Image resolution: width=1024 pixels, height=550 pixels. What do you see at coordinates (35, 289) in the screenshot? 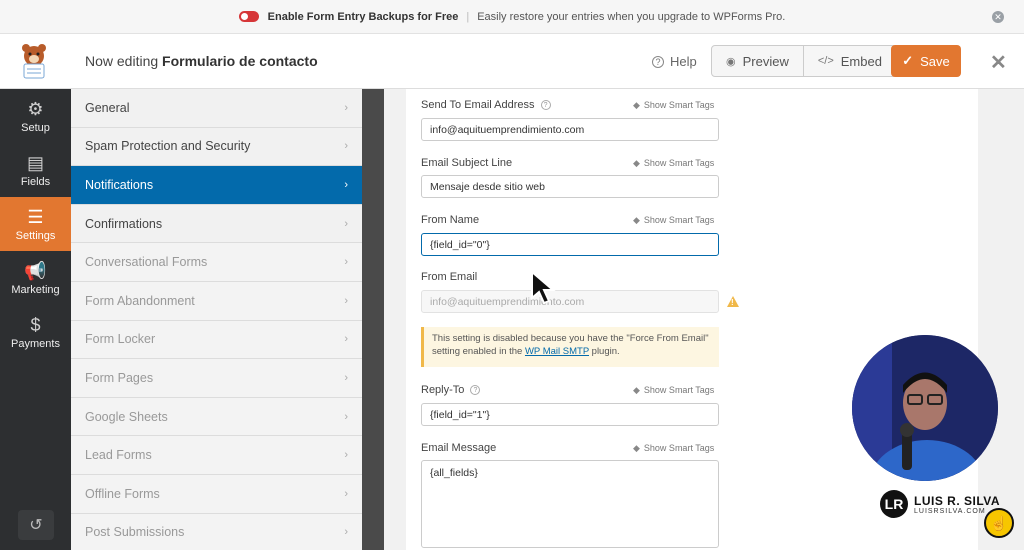
I see `sidebar-item-label: Marketing` at bounding box center [35, 289].